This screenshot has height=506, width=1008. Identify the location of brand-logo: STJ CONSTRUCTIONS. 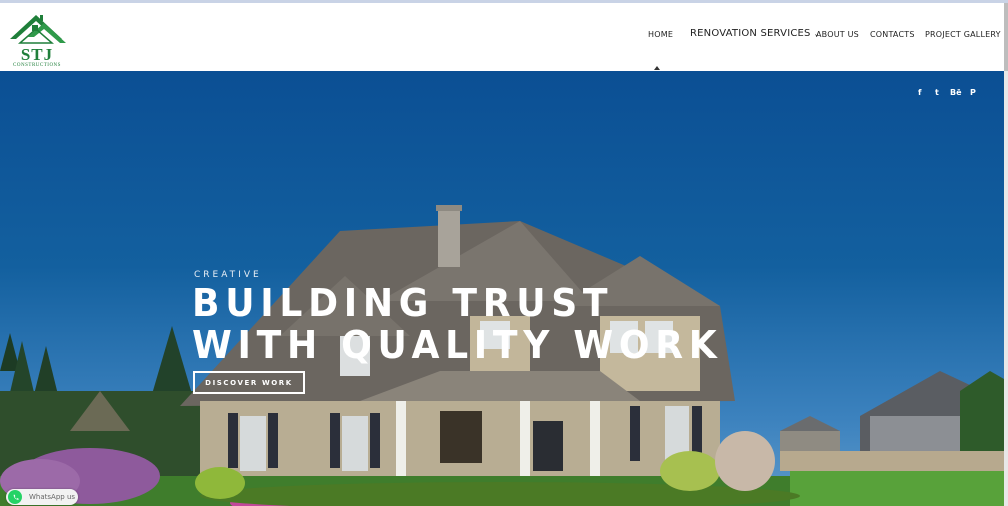
(38, 38).